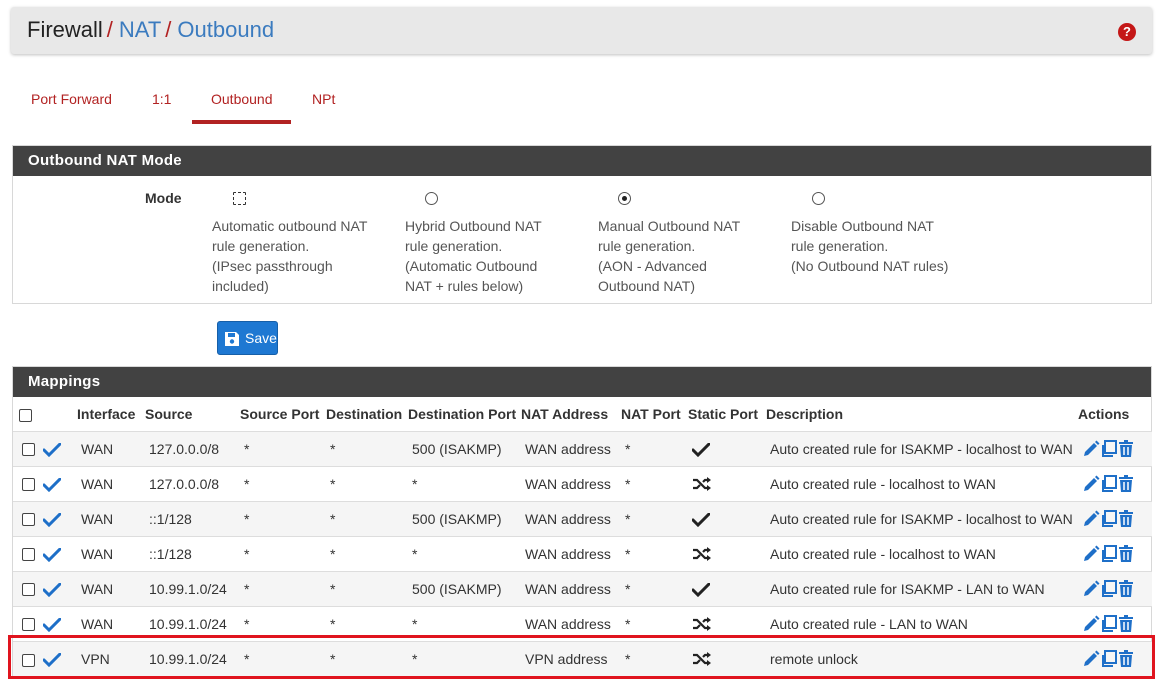 This screenshot has height=683, width=1161. I want to click on col-source-port: Source Port, so click(283, 414).